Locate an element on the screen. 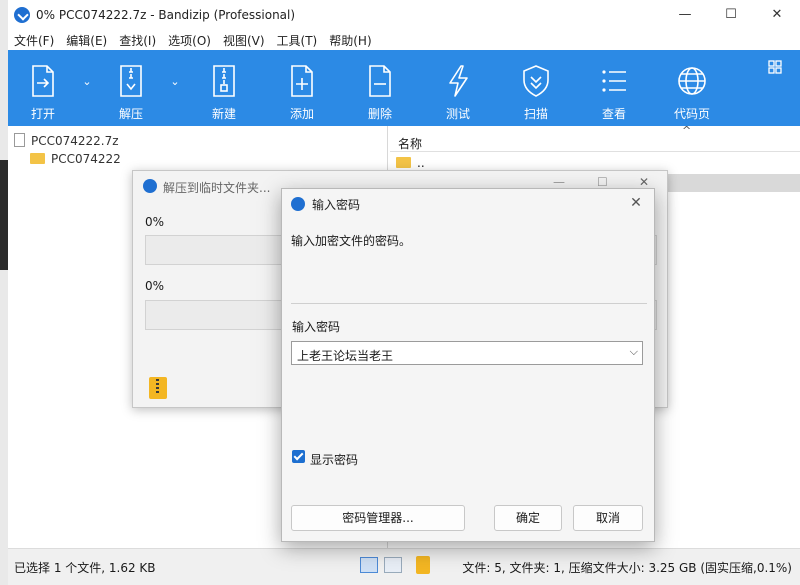 This screenshot has height=585, width=800. tree-folder-label: PCC074222 is located at coordinates (86, 159).